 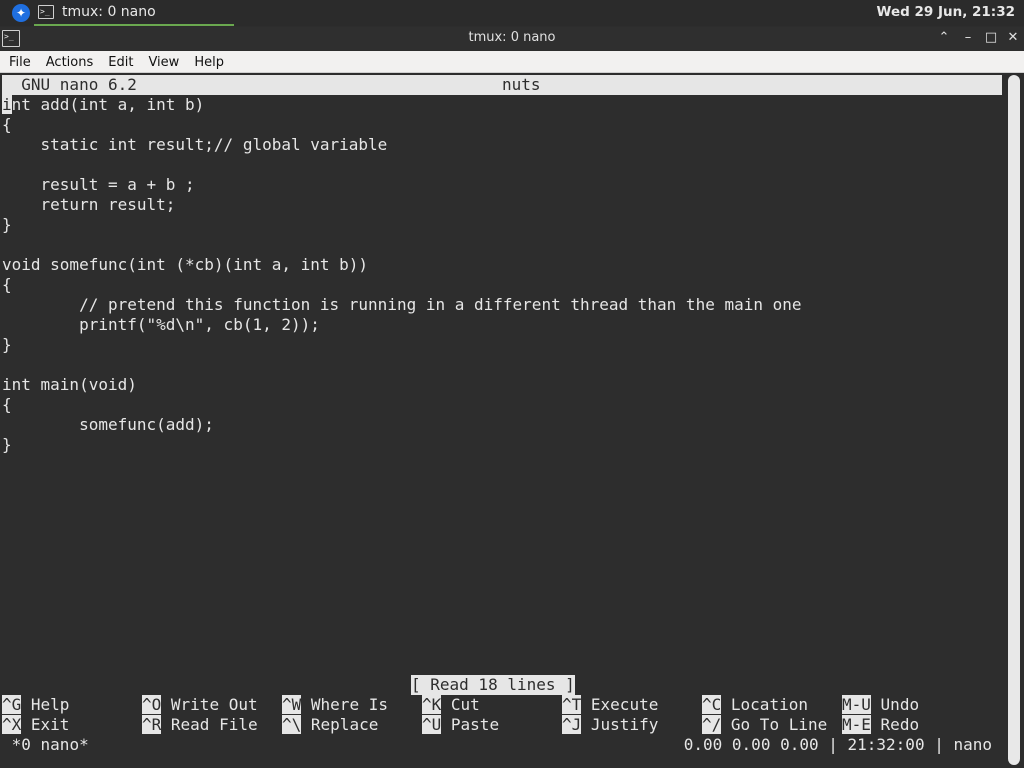 What do you see at coordinates (21, 13) in the screenshot?
I see `app-logo-icon: ✦` at bounding box center [21, 13].